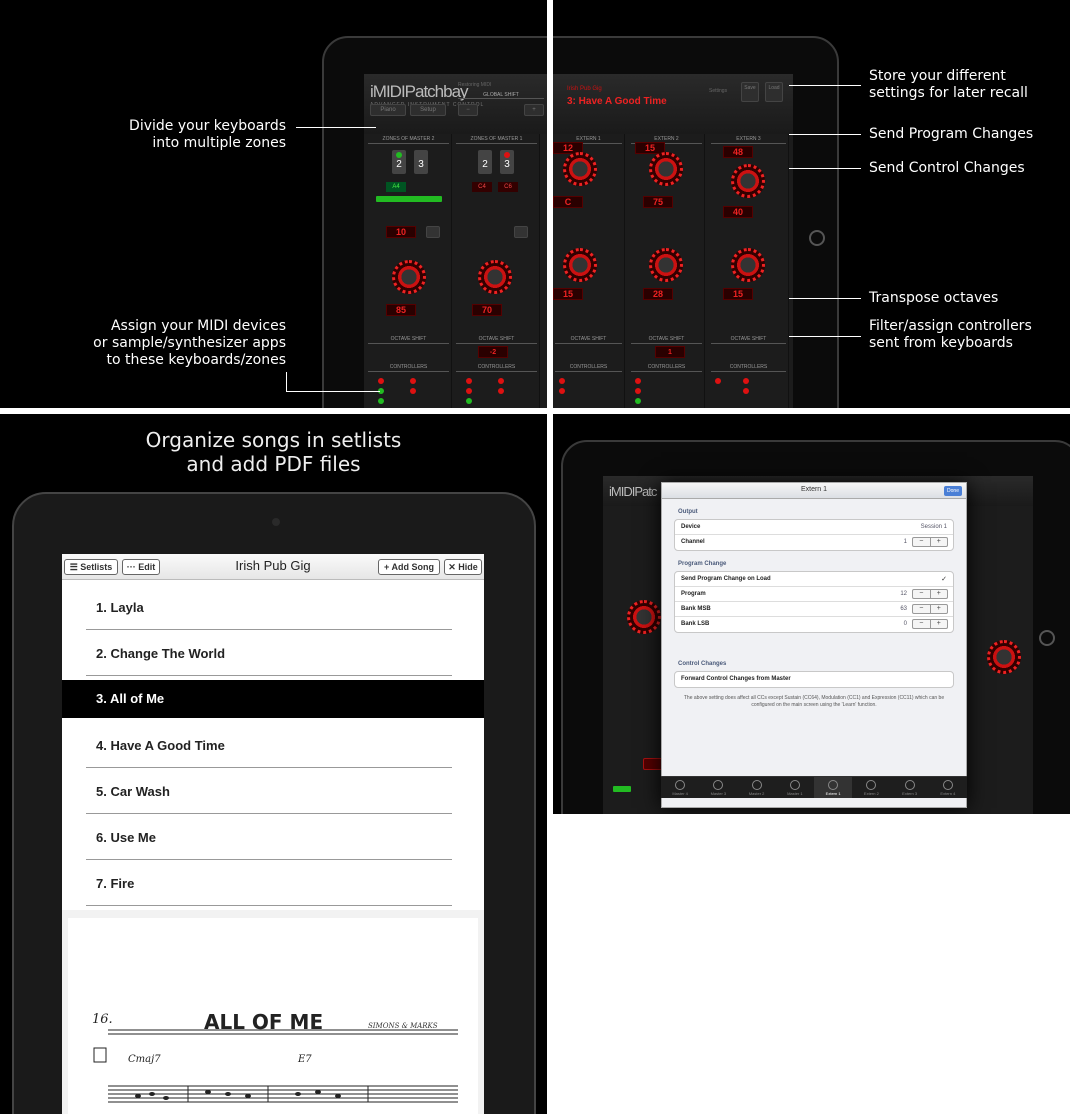  What do you see at coordinates (794, 785) in the screenshot?
I see `keyboard-icon` at bounding box center [794, 785].